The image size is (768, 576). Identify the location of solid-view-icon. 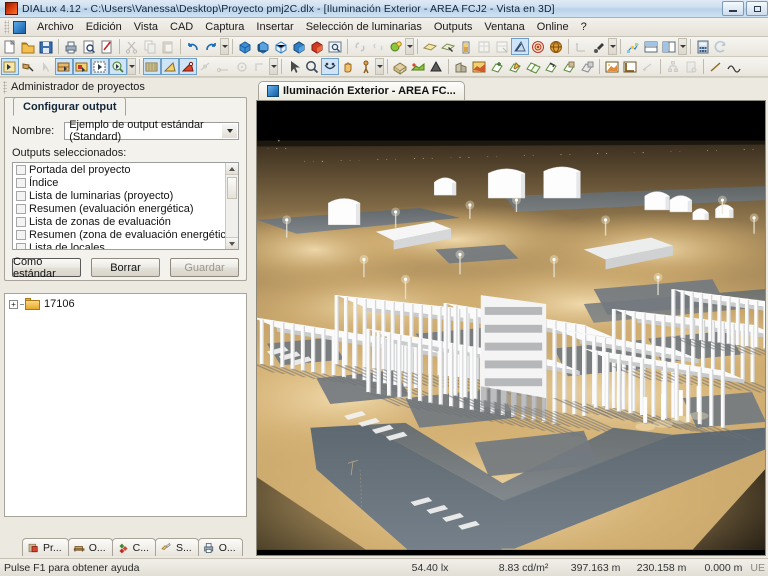
(245, 46).